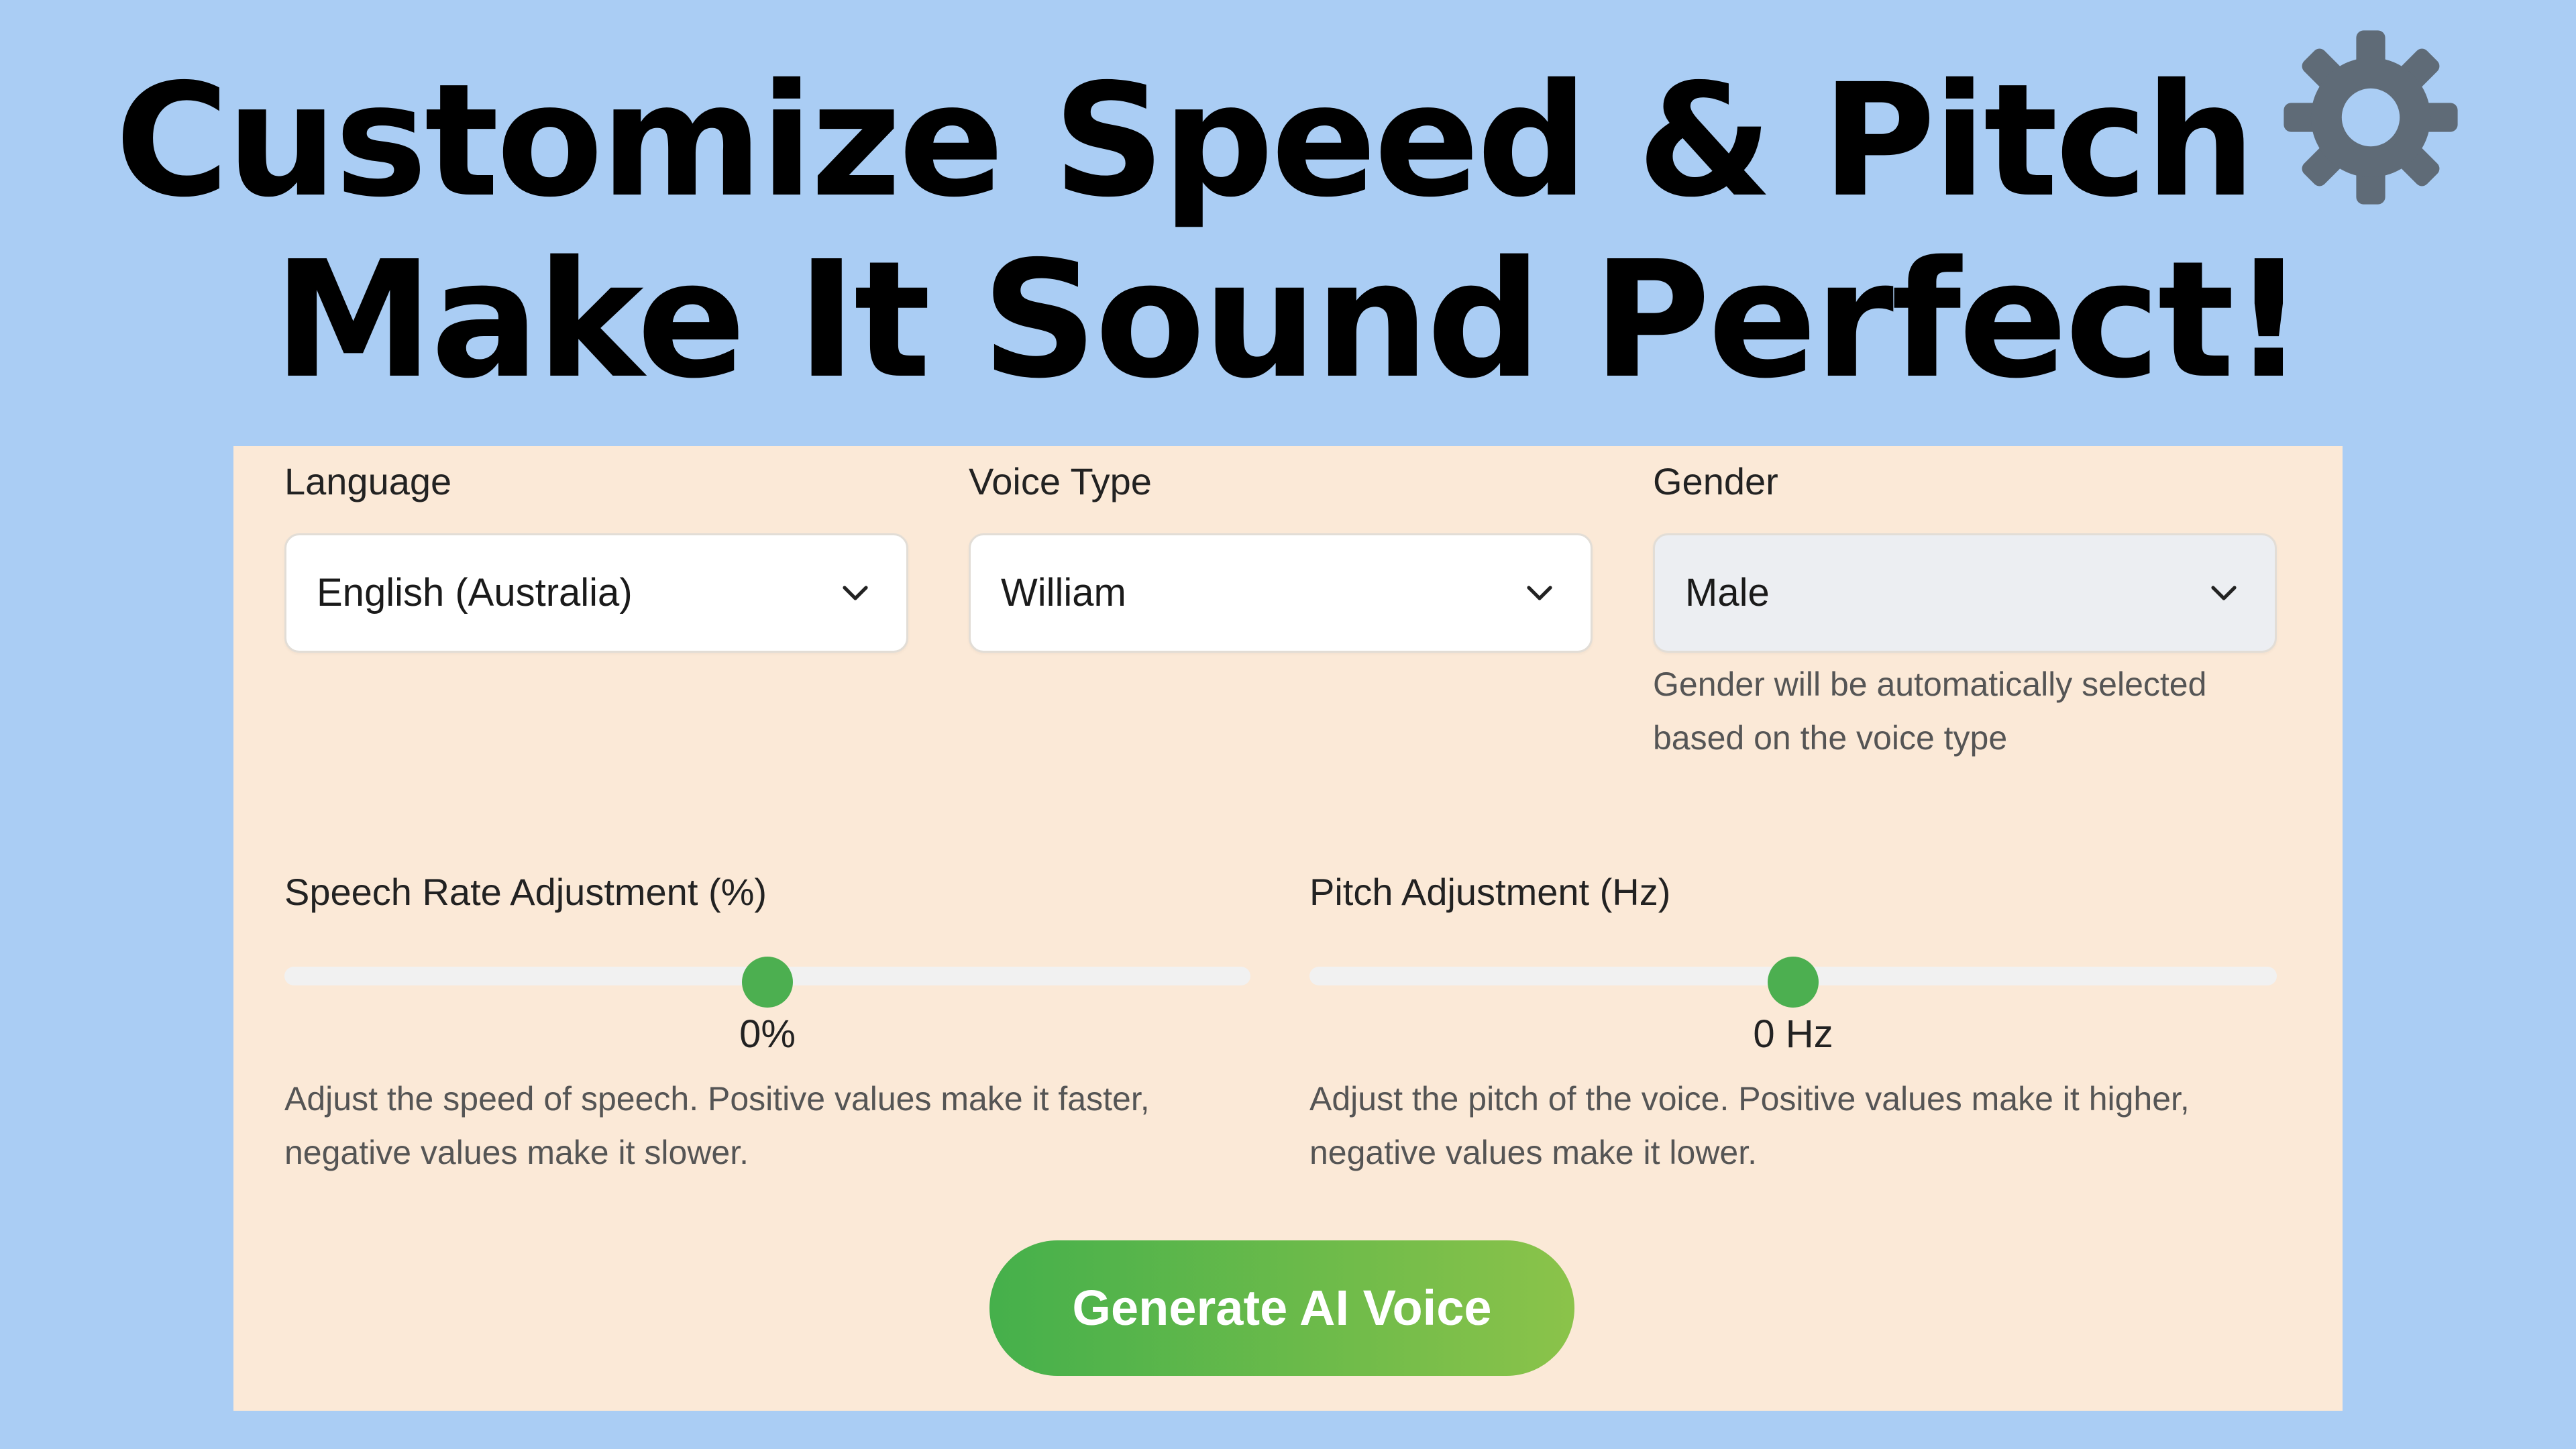 The image size is (2576, 1449). I want to click on gender-label: Gender, so click(1715, 481).